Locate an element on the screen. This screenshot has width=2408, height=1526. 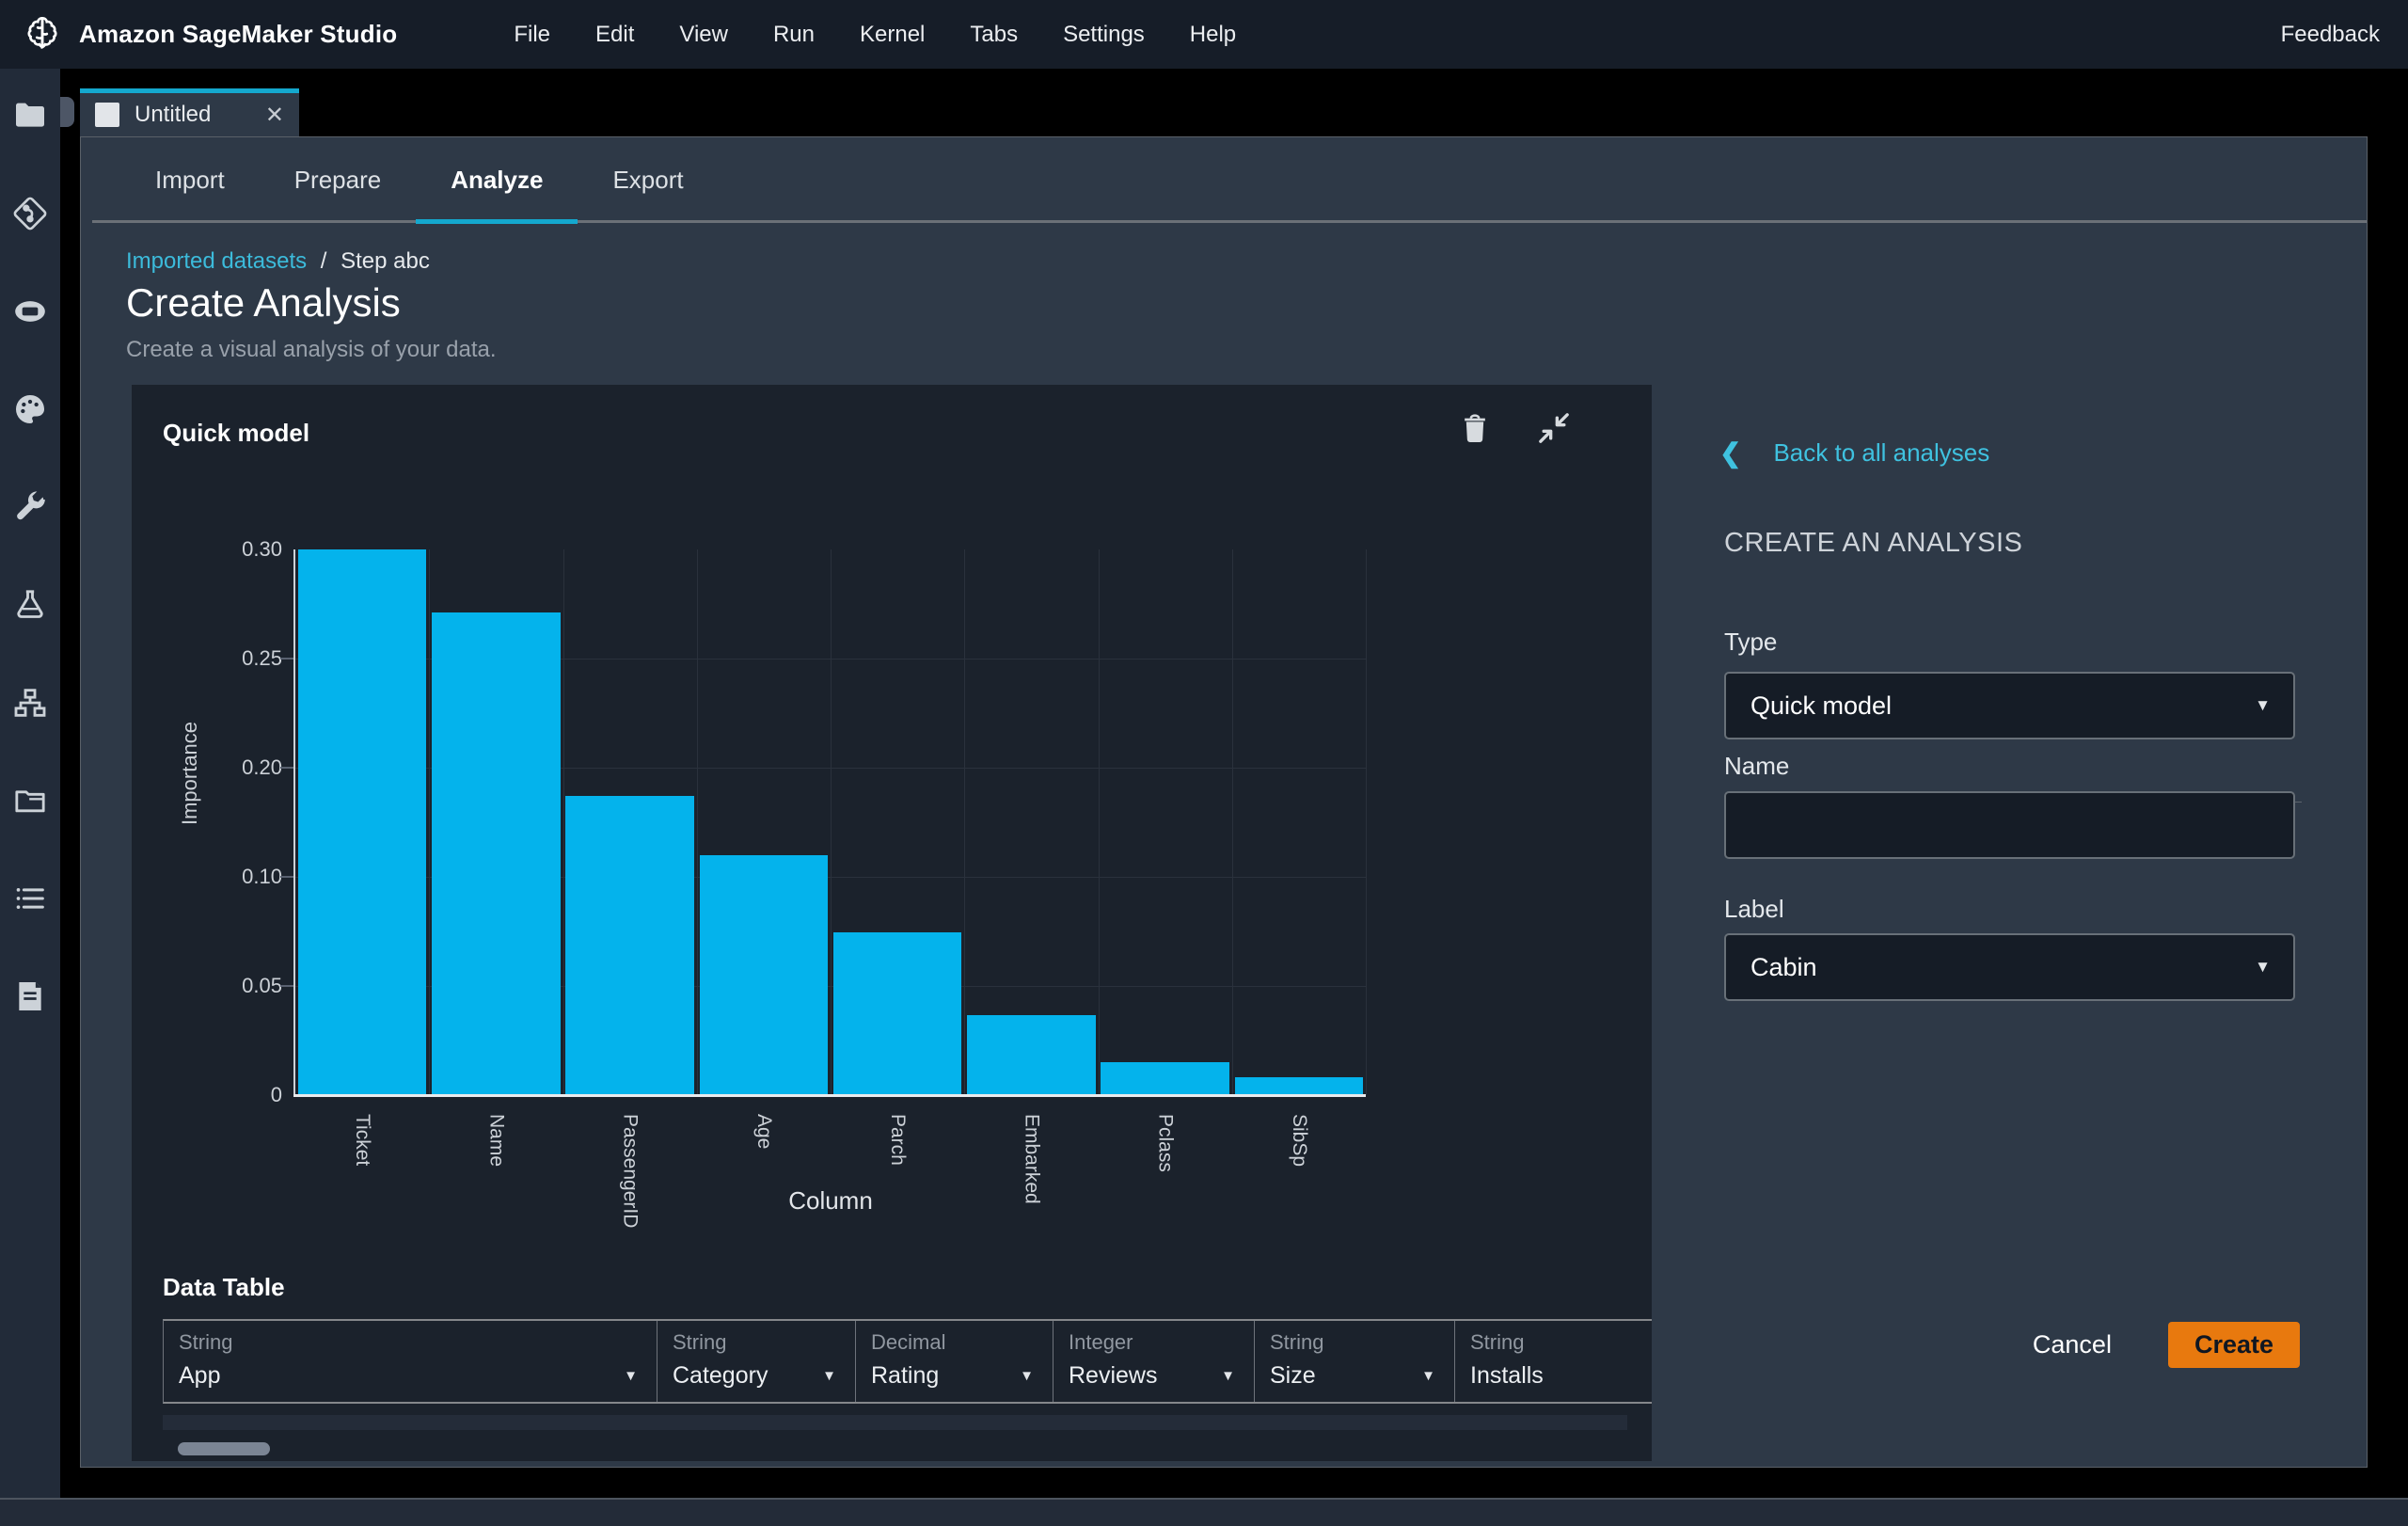
document-tab-title: Untitled is located at coordinates (174, 114).